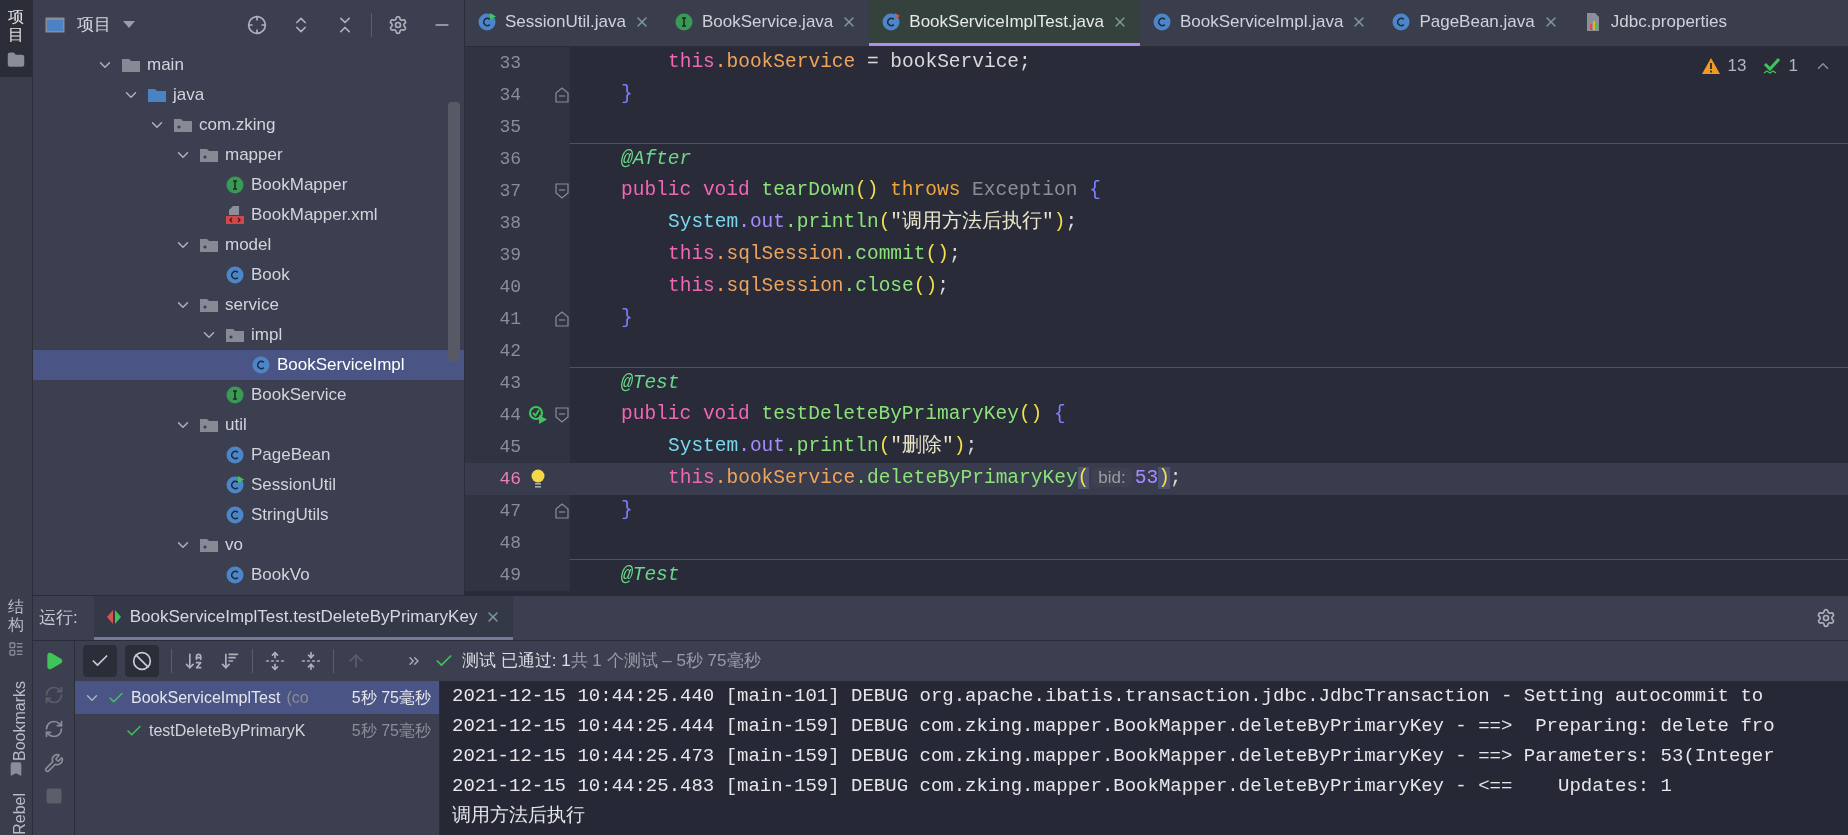 Image resolution: width=1848 pixels, height=835 pixels. I want to click on tree-item: Book, so click(248, 275).